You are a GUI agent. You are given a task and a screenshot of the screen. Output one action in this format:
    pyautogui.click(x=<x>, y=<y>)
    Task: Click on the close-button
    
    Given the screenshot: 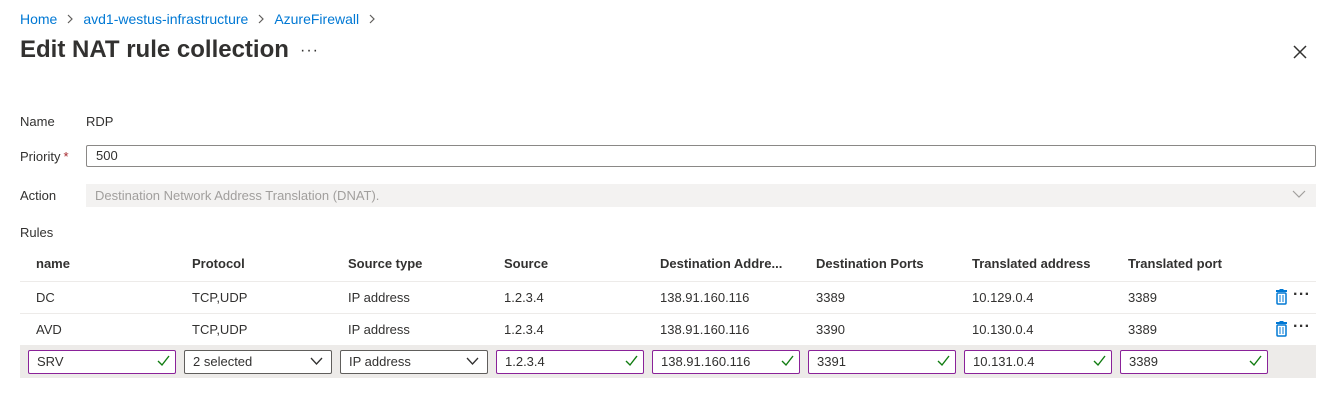 What is the action you would take?
    pyautogui.click(x=1300, y=52)
    